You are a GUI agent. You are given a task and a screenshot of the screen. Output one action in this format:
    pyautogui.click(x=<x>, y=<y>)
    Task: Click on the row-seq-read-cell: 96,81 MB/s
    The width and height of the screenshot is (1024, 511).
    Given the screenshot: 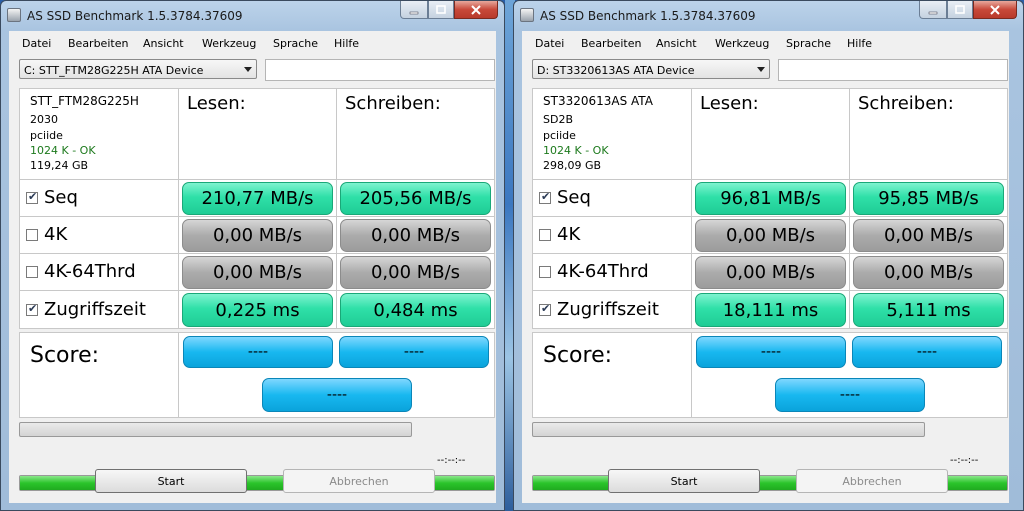 What is the action you would take?
    pyautogui.click(x=770, y=198)
    